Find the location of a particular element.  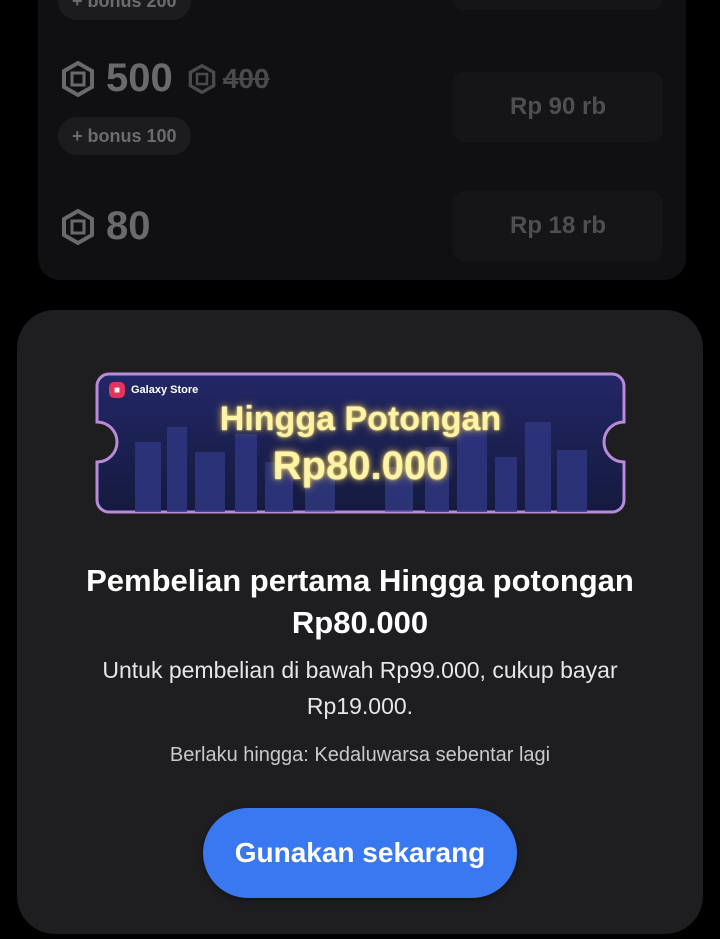

store-name: Galaxy Store is located at coordinates (165, 390).